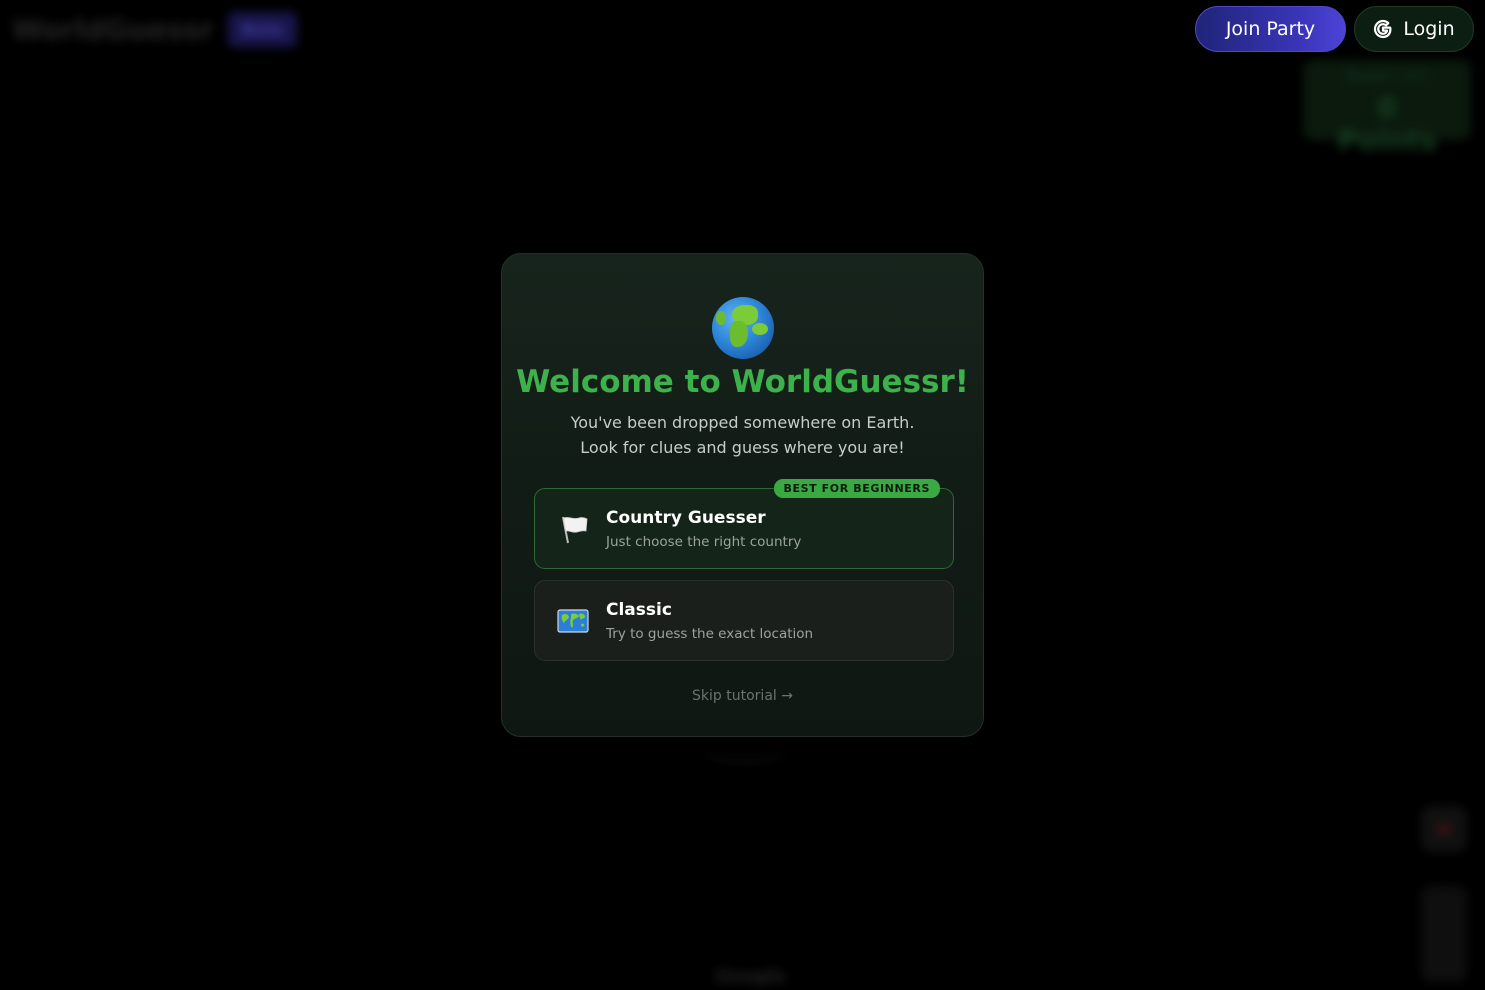 The height and width of the screenshot is (990, 1485). Describe the element at coordinates (262, 29) in the screenshot. I see `beta-badge: Beta` at that location.